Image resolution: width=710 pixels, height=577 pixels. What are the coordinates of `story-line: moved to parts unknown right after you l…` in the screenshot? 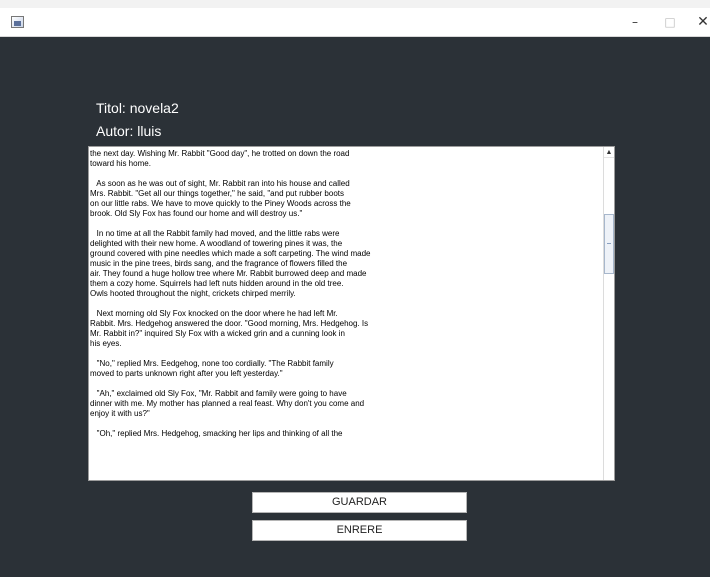 It's located at (186, 373).